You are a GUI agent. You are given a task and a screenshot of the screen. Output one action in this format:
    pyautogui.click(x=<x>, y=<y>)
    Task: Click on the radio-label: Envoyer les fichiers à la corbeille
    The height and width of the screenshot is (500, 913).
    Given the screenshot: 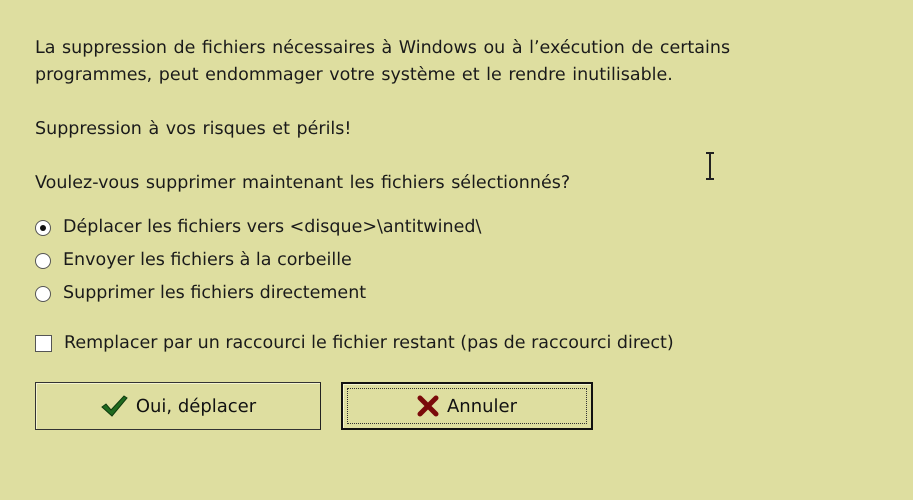 What is the action you would take?
    pyautogui.click(x=207, y=260)
    